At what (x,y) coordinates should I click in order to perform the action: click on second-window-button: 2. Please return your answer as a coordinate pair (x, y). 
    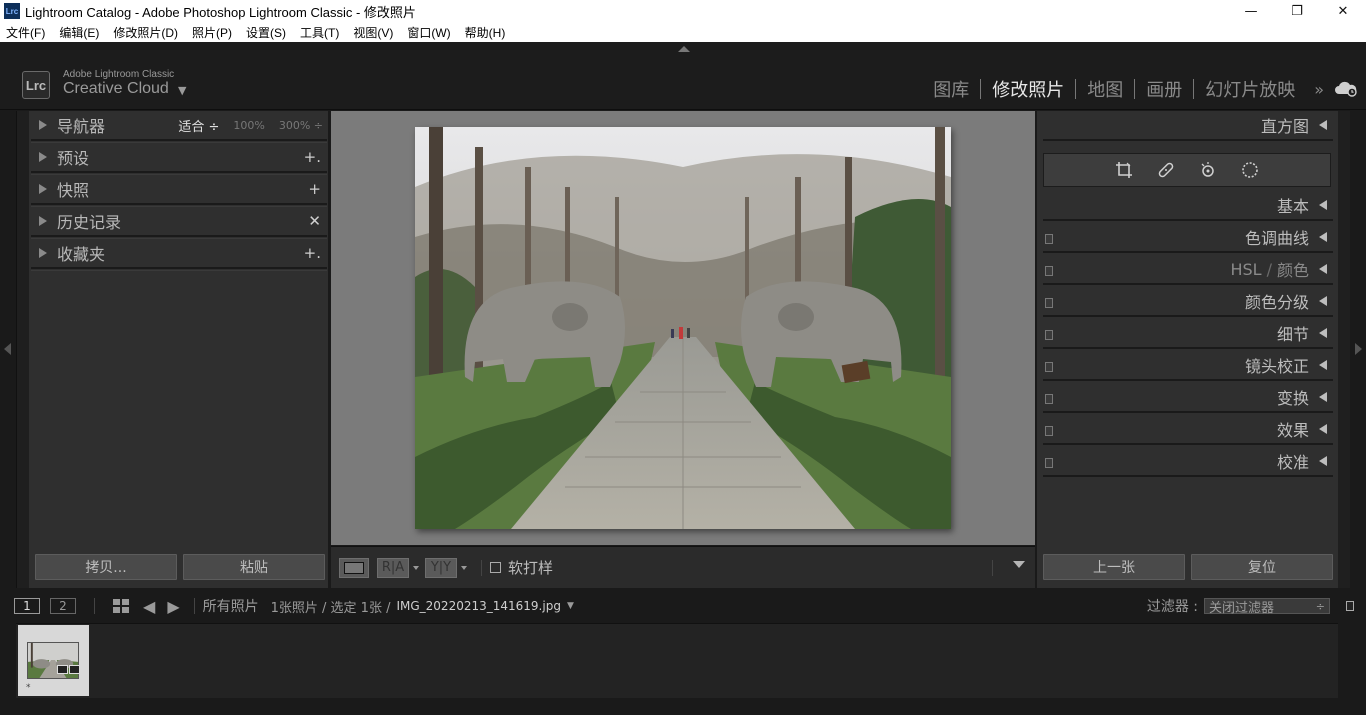
    Looking at the image, I should click on (63, 606).